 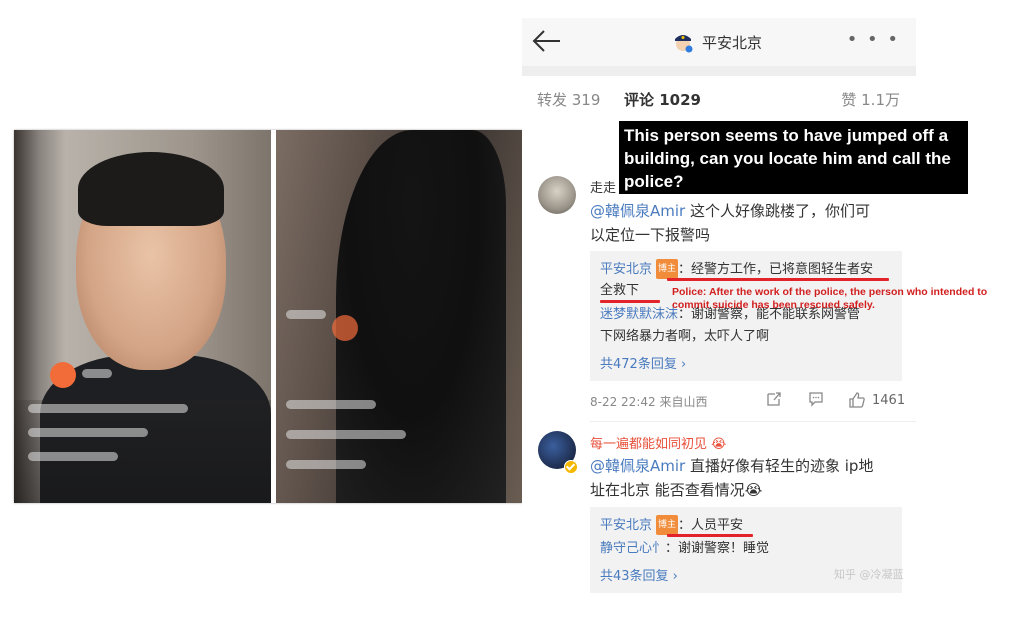 I want to click on streamer-hair, so click(x=151, y=189).